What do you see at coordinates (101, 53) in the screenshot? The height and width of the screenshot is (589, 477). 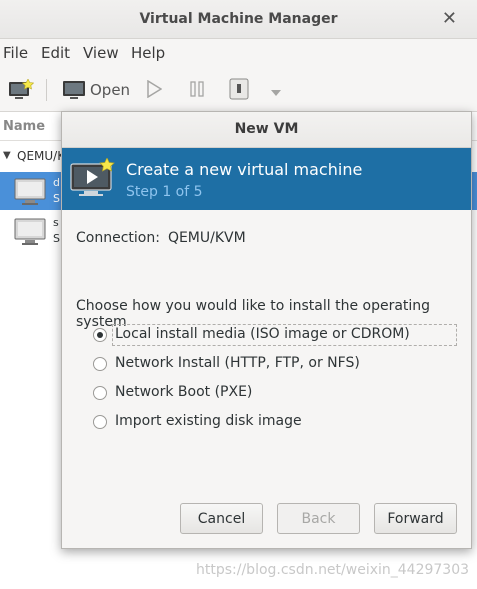 I see `menu-view: View` at bounding box center [101, 53].